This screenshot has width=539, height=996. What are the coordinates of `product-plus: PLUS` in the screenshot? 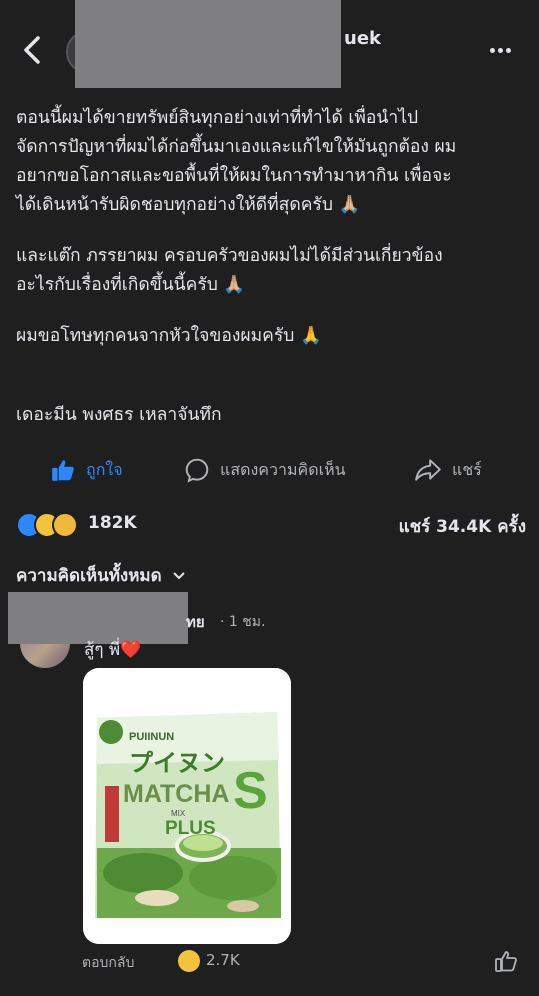 It's located at (190, 828).